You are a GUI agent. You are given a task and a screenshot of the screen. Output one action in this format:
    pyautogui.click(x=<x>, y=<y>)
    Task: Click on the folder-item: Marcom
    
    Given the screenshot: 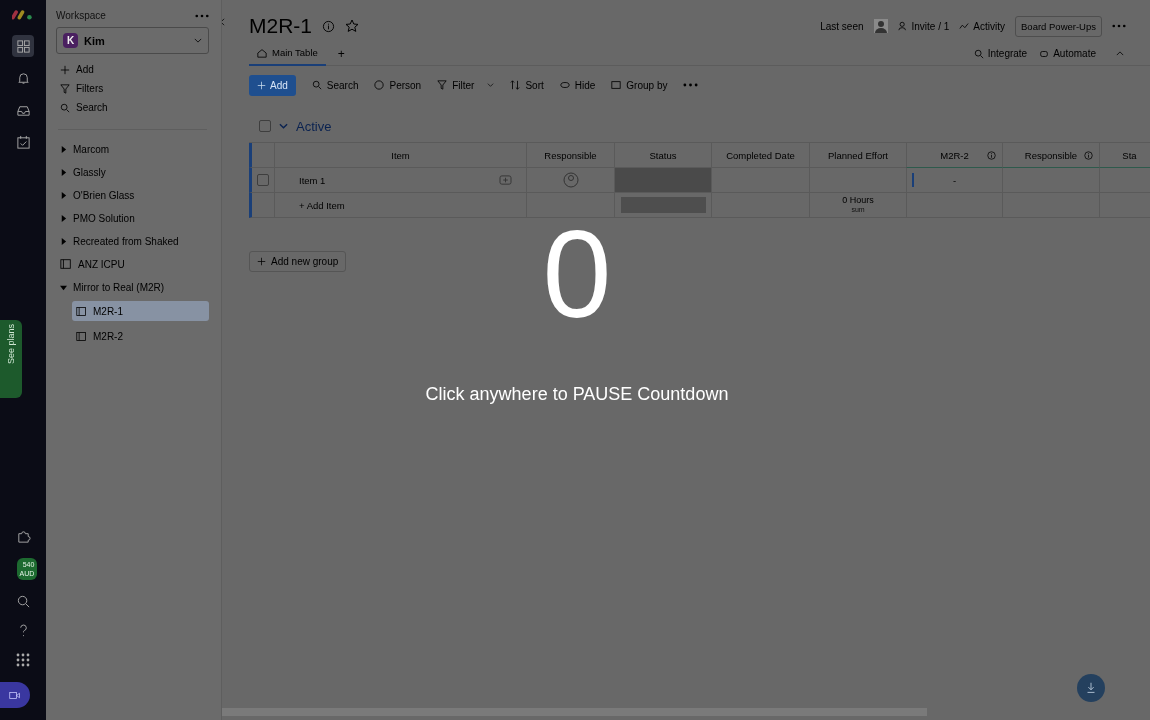 What is the action you would take?
    pyautogui.click(x=91, y=149)
    